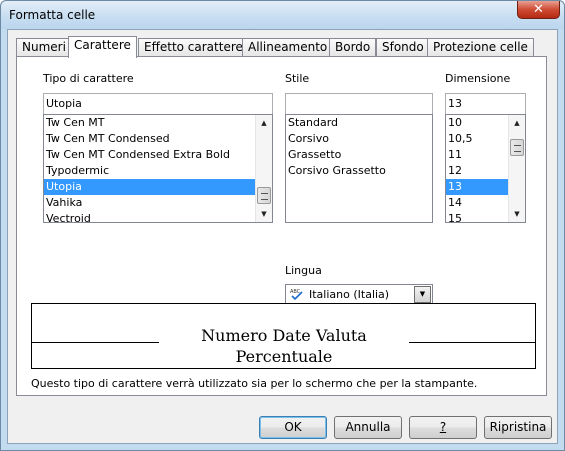 The height and width of the screenshot is (451, 565). I want to click on language-label: Lingua, so click(303, 270).